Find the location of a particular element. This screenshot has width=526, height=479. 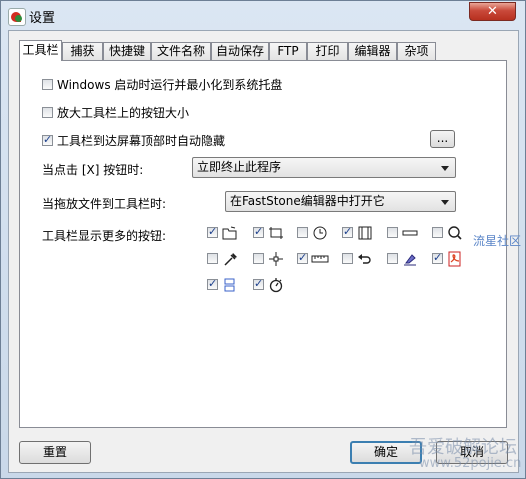

film-strip-icon is located at coordinates (365, 233).